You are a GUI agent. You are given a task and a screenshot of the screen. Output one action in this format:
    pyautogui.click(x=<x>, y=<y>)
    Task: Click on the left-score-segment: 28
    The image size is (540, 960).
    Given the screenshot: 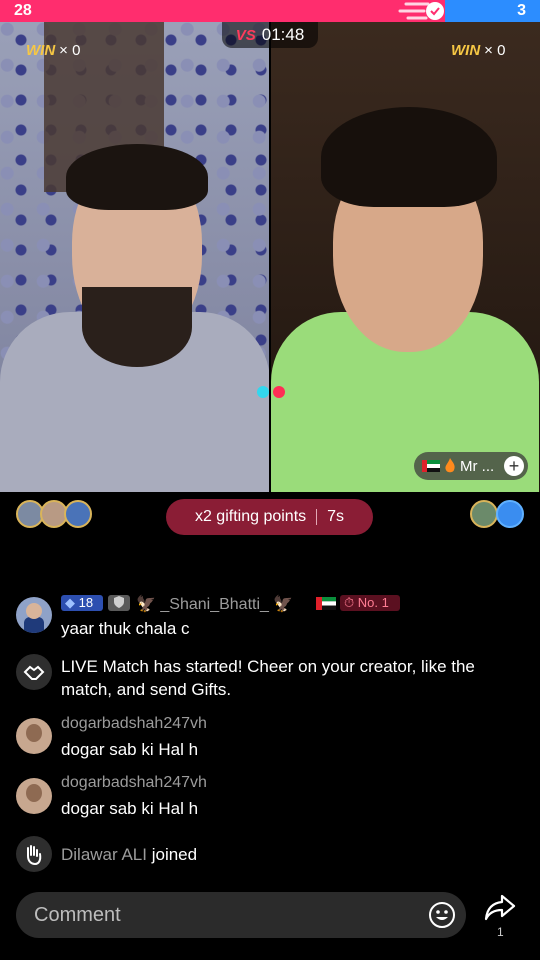 What is the action you would take?
    pyautogui.click(x=222, y=11)
    